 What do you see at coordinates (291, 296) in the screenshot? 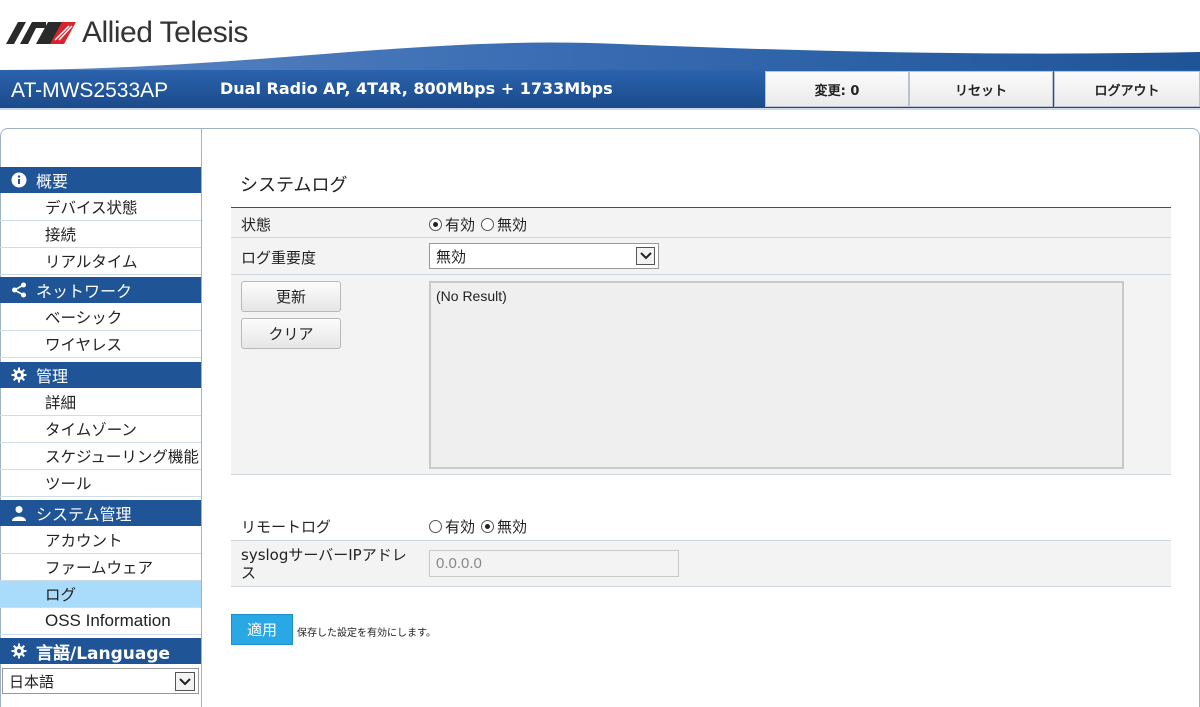
I see `refresh-button: 更新` at bounding box center [291, 296].